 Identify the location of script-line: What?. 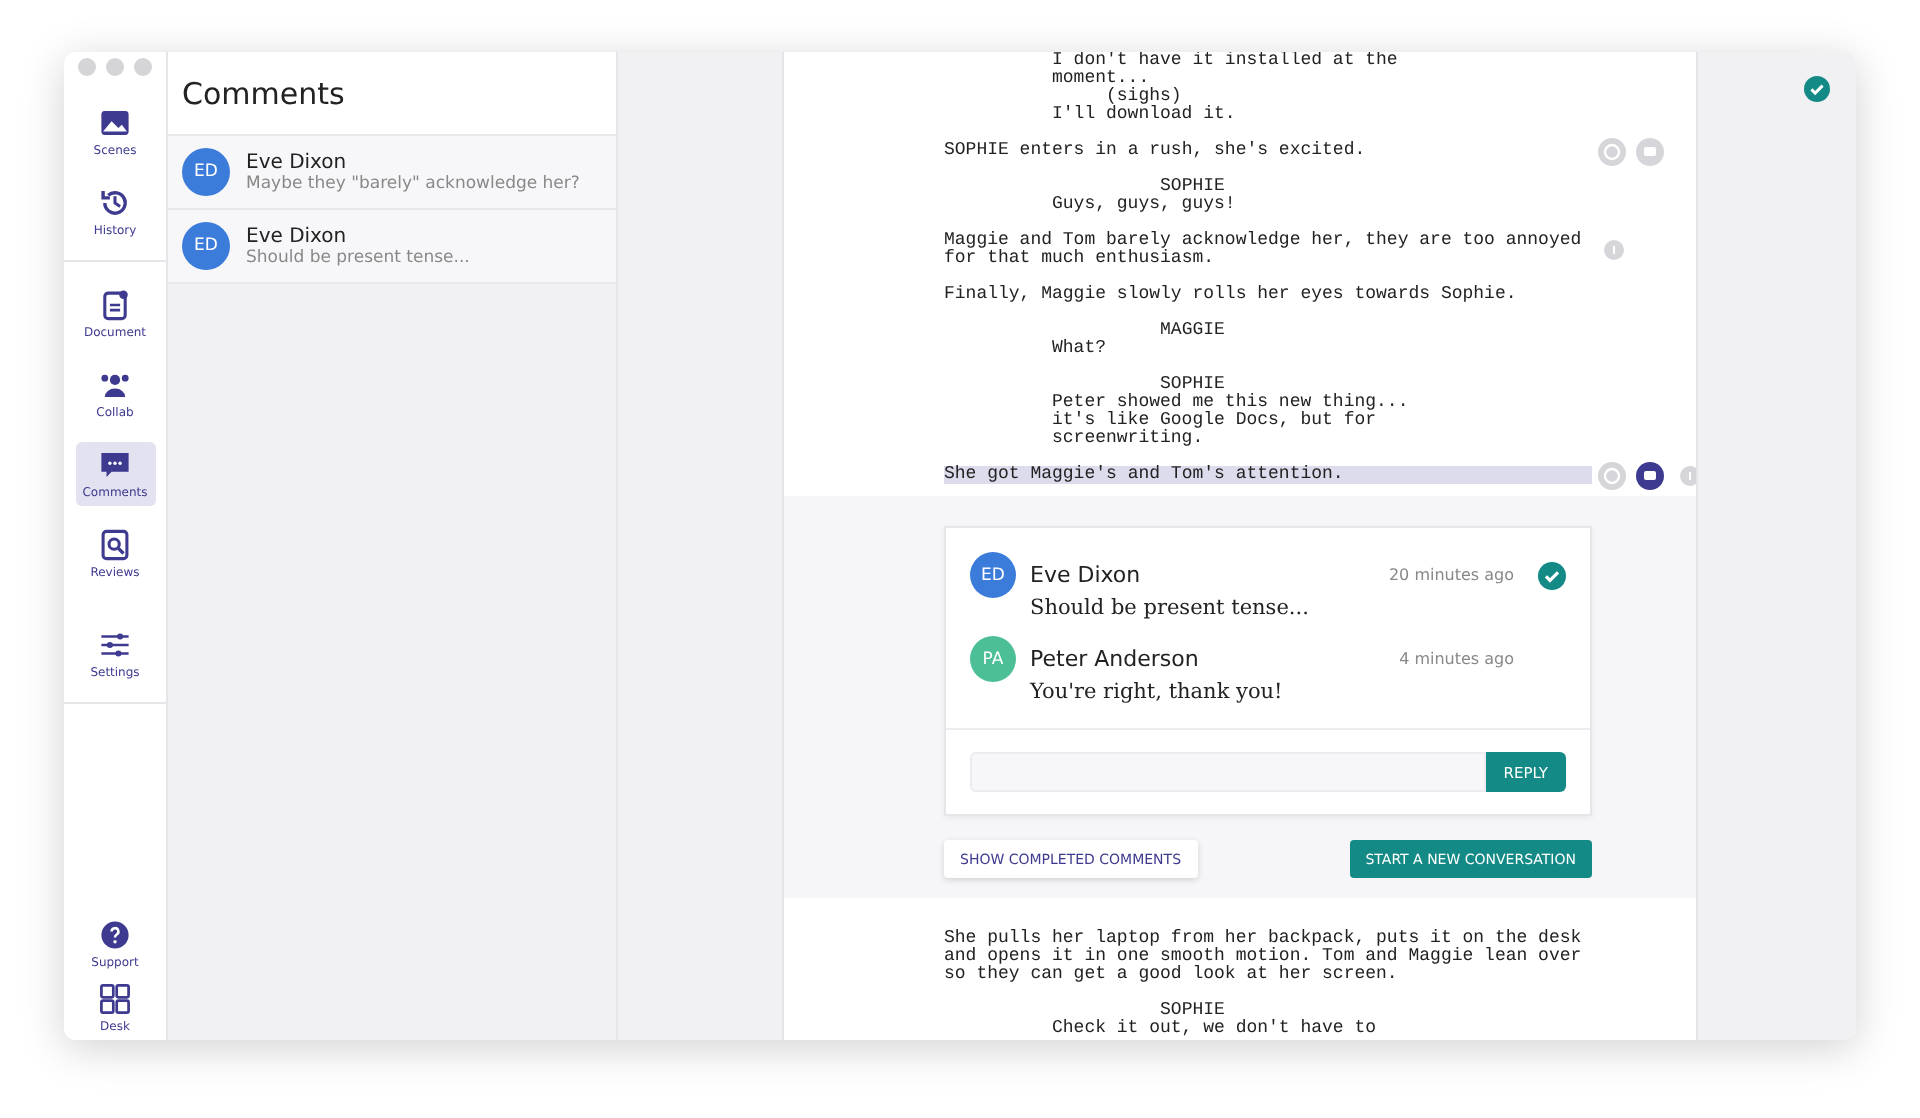
(1079, 349).